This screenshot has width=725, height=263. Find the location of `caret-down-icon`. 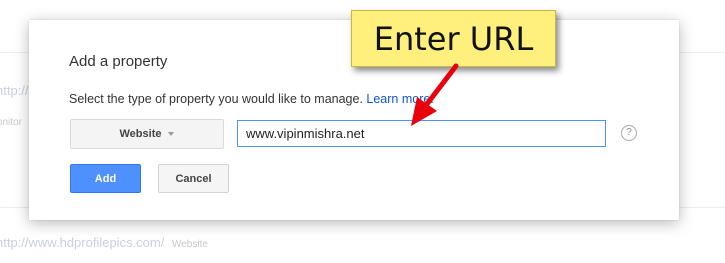

caret-down-icon is located at coordinates (171, 134).